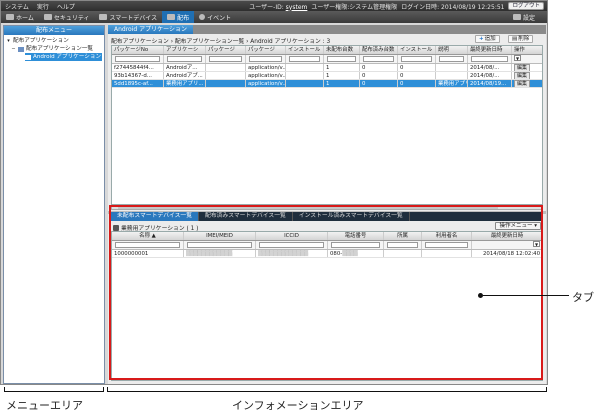 The image size is (599, 417). What do you see at coordinates (515, 38) in the screenshot?
I see `trash-icon: ▤` at bounding box center [515, 38].